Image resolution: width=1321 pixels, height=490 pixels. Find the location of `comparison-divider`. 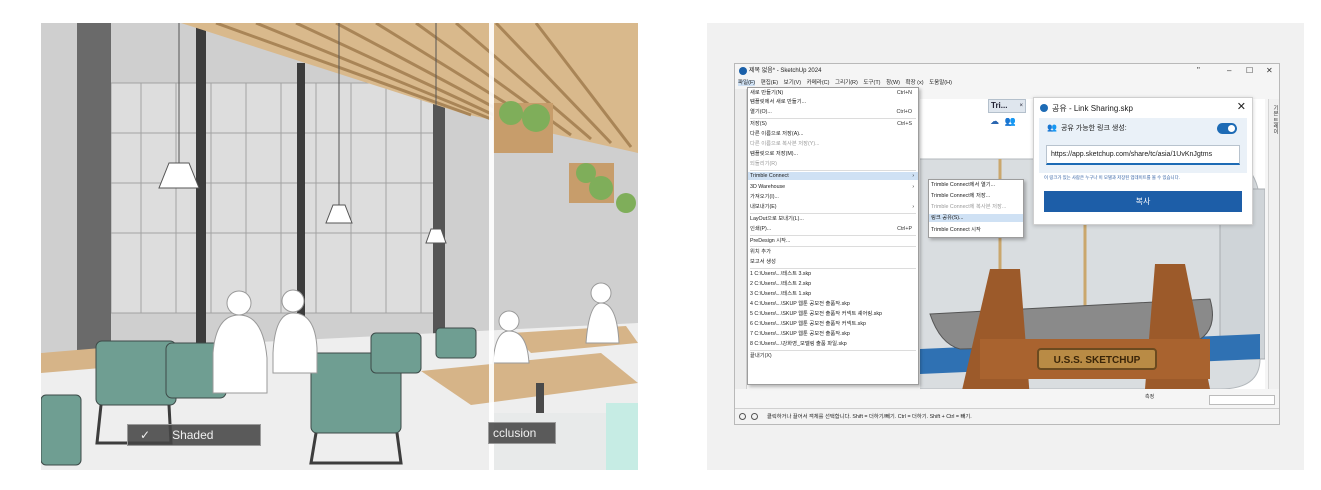

comparison-divider is located at coordinates (491, 246).